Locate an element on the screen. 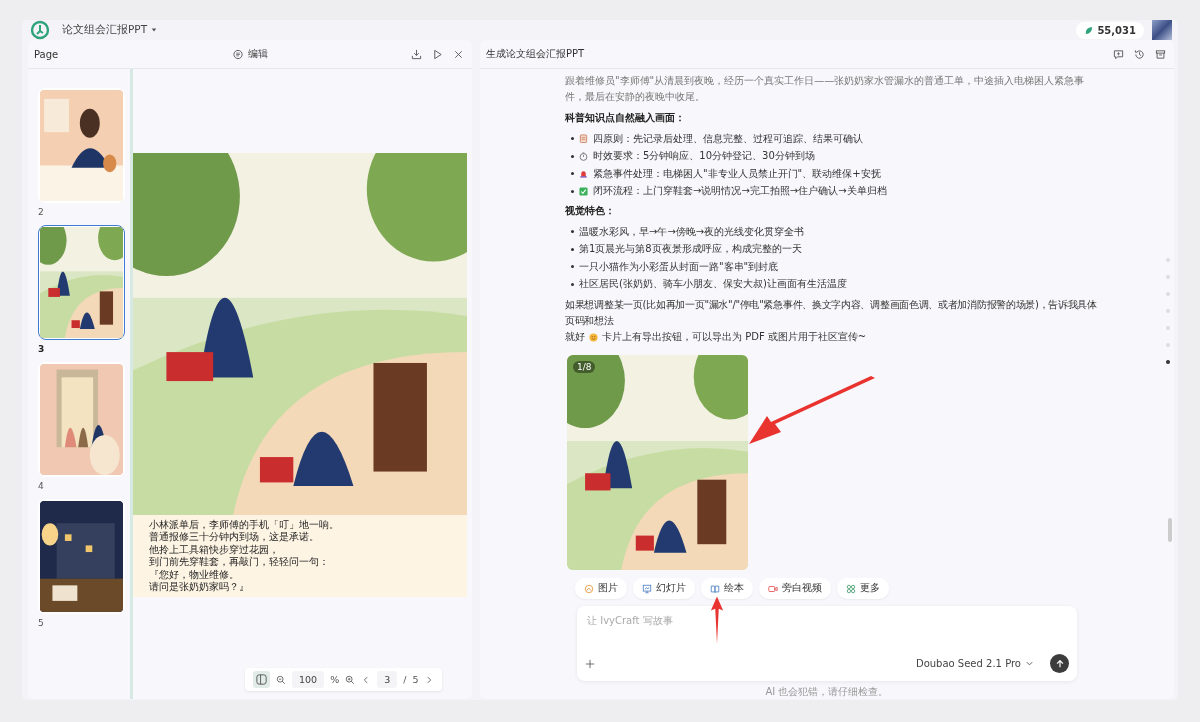  history-icon is located at coordinates (1139, 54).